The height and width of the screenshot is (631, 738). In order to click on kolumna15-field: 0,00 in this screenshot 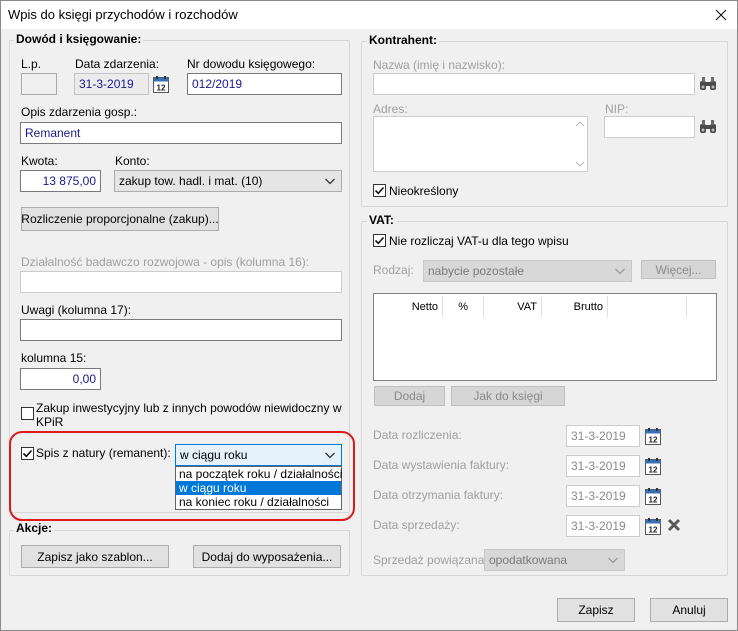, I will do `click(60, 379)`.